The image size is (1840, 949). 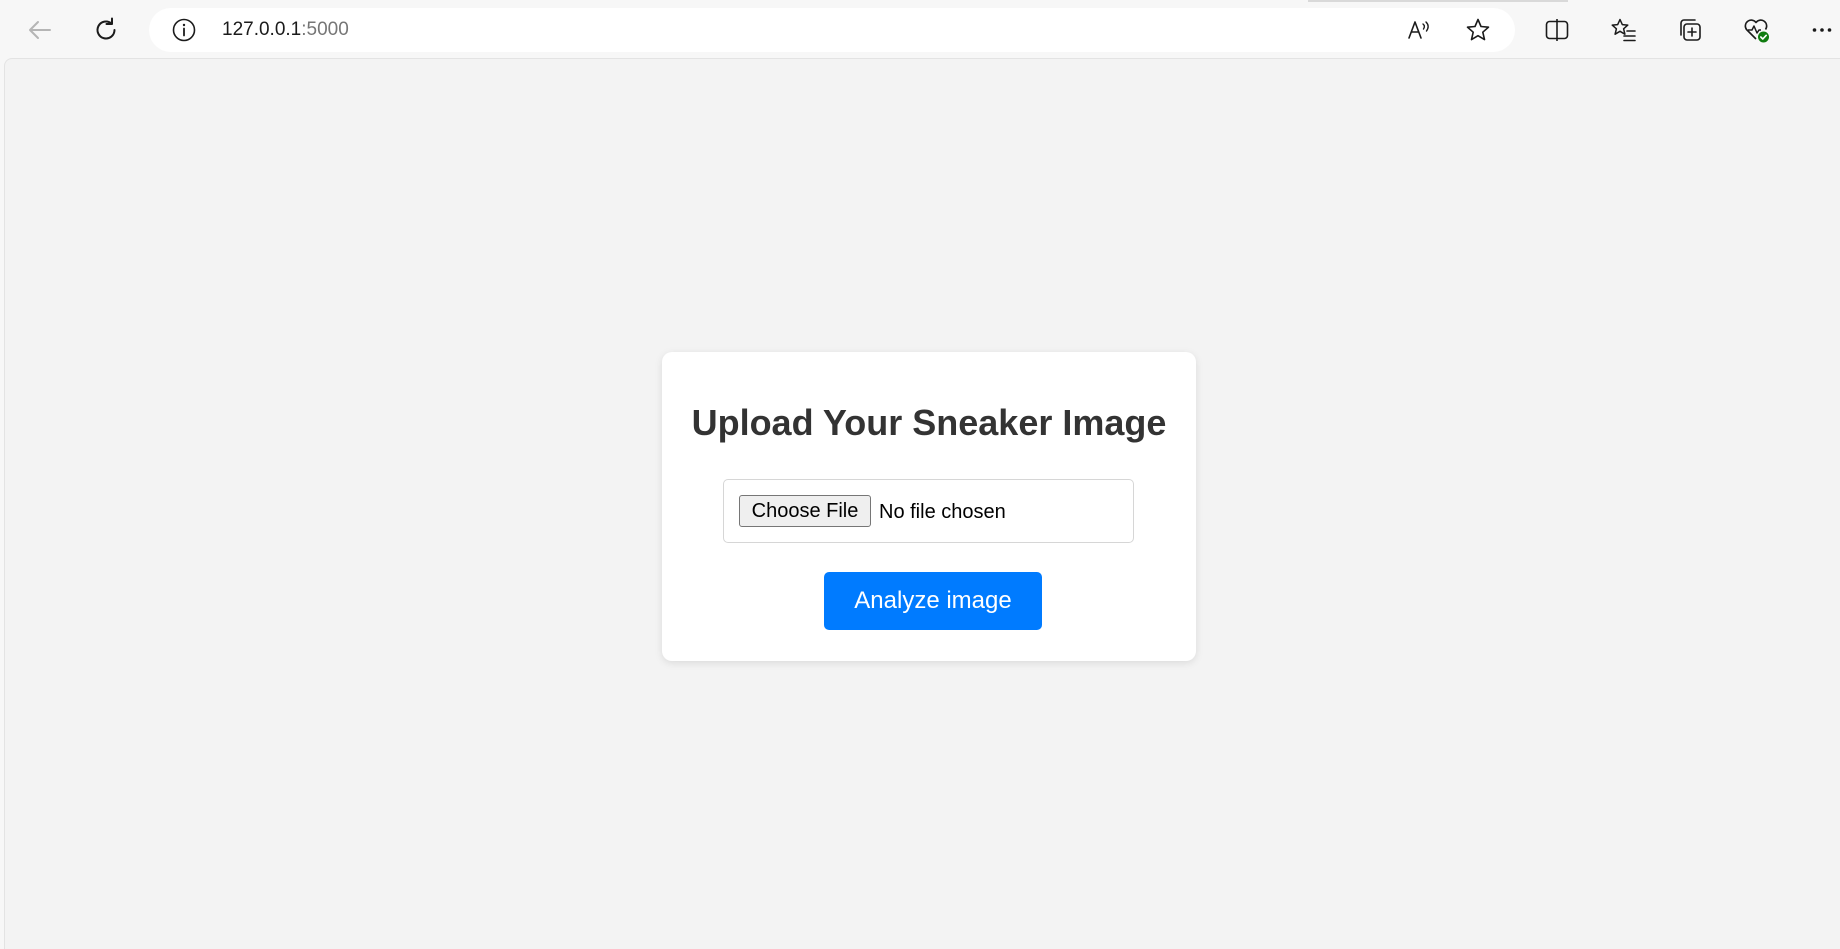 What do you see at coordinates (1690, 30) in the screenshot?
I see `collections-icon` at bounding box center [1690, 30].